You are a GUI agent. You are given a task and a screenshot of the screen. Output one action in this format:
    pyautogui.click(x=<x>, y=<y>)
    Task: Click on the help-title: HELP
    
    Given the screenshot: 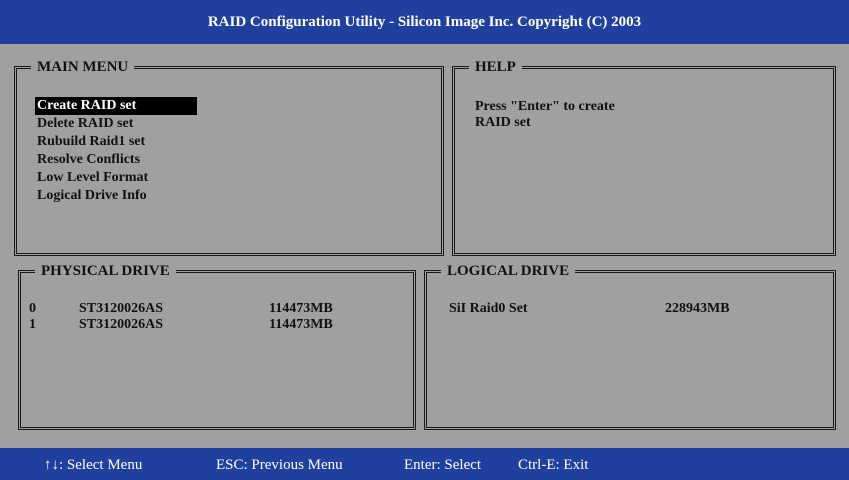 What is the action you would take?
    pyautogui.click(x=495, y=67)
    